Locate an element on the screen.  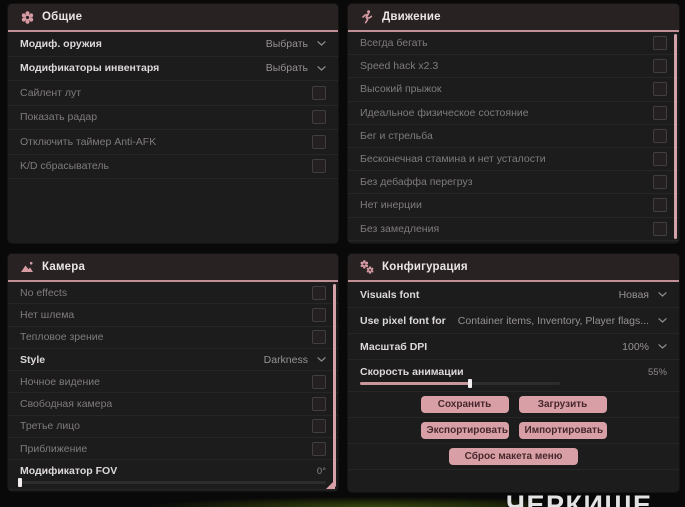
animation-speed-slider is located at coordinates (460, 383).